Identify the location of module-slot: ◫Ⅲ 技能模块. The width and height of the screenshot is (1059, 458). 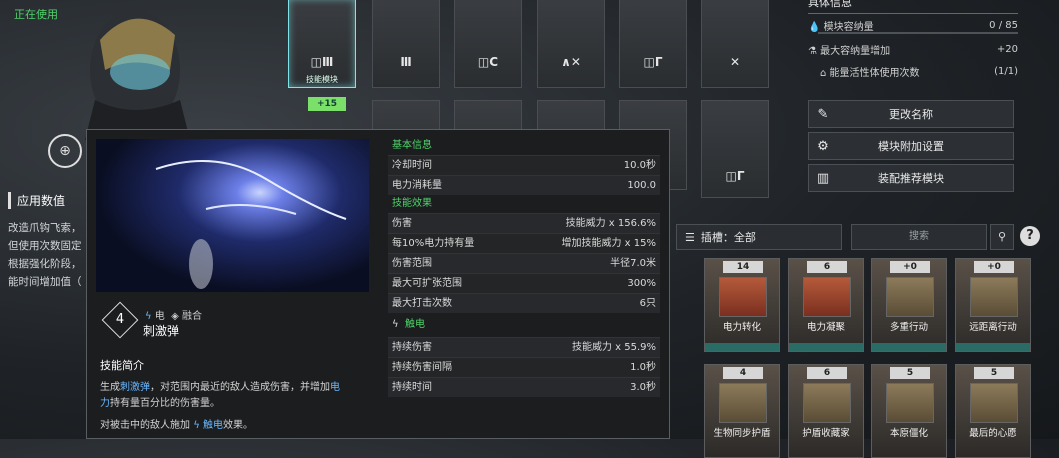
(322, 44).